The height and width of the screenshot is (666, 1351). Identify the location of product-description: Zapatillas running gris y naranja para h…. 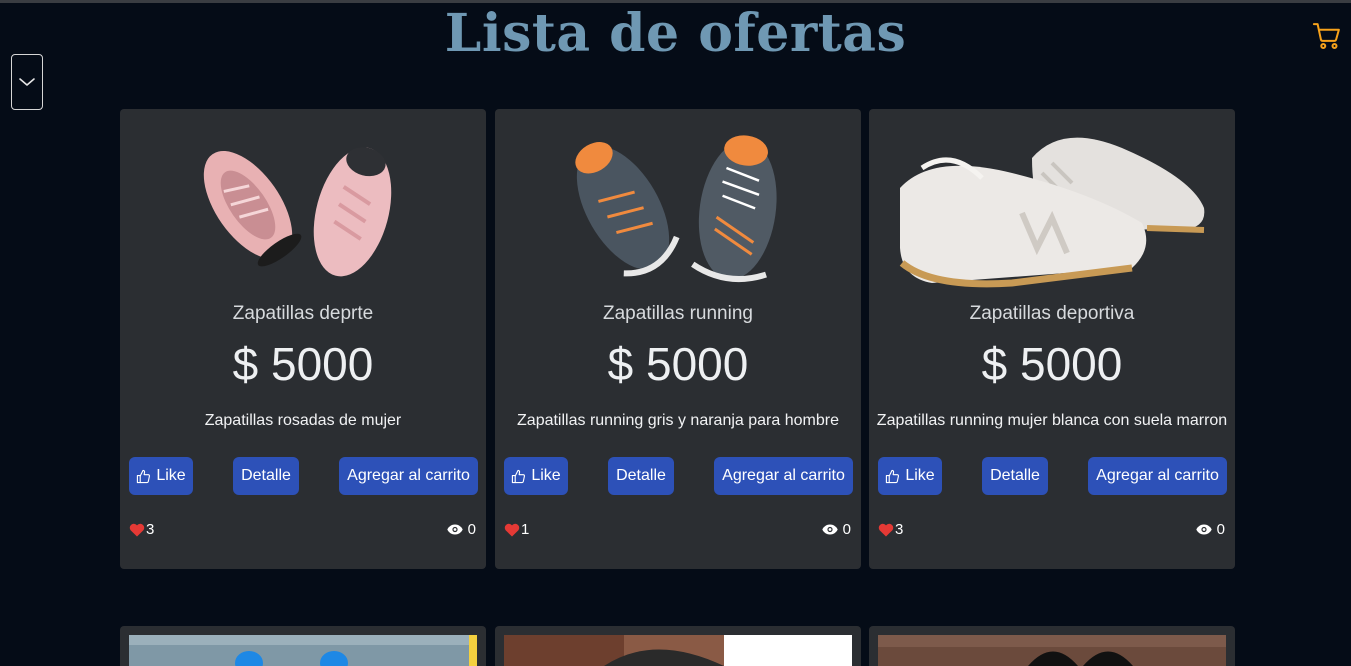
(678, 420).